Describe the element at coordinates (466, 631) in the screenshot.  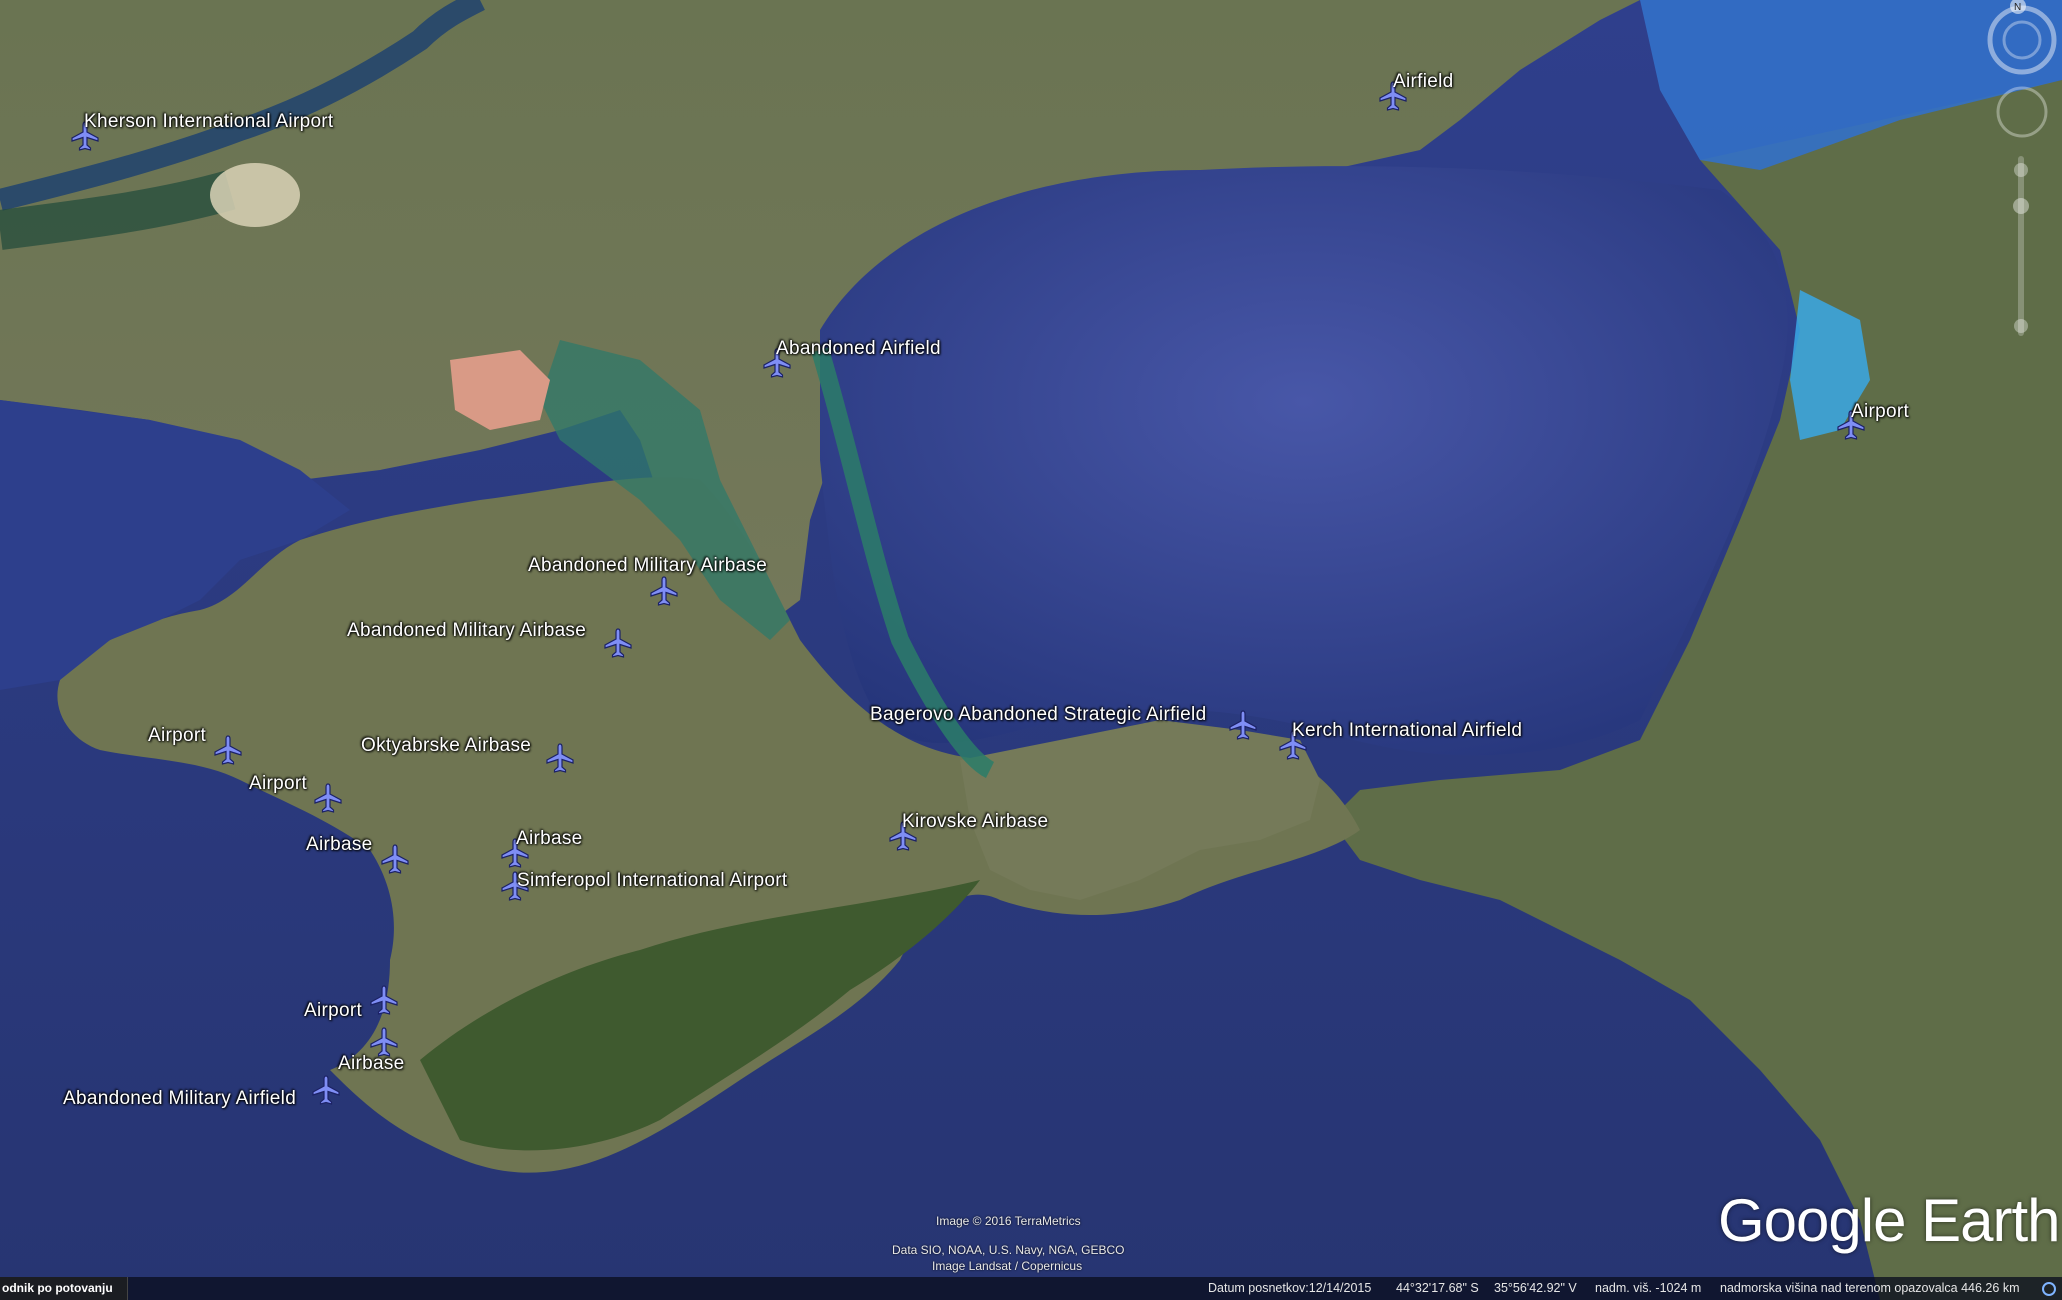
I see `marker-label-abandoned-mil-airbase-2: Abandoned Military Airbase` at that location.